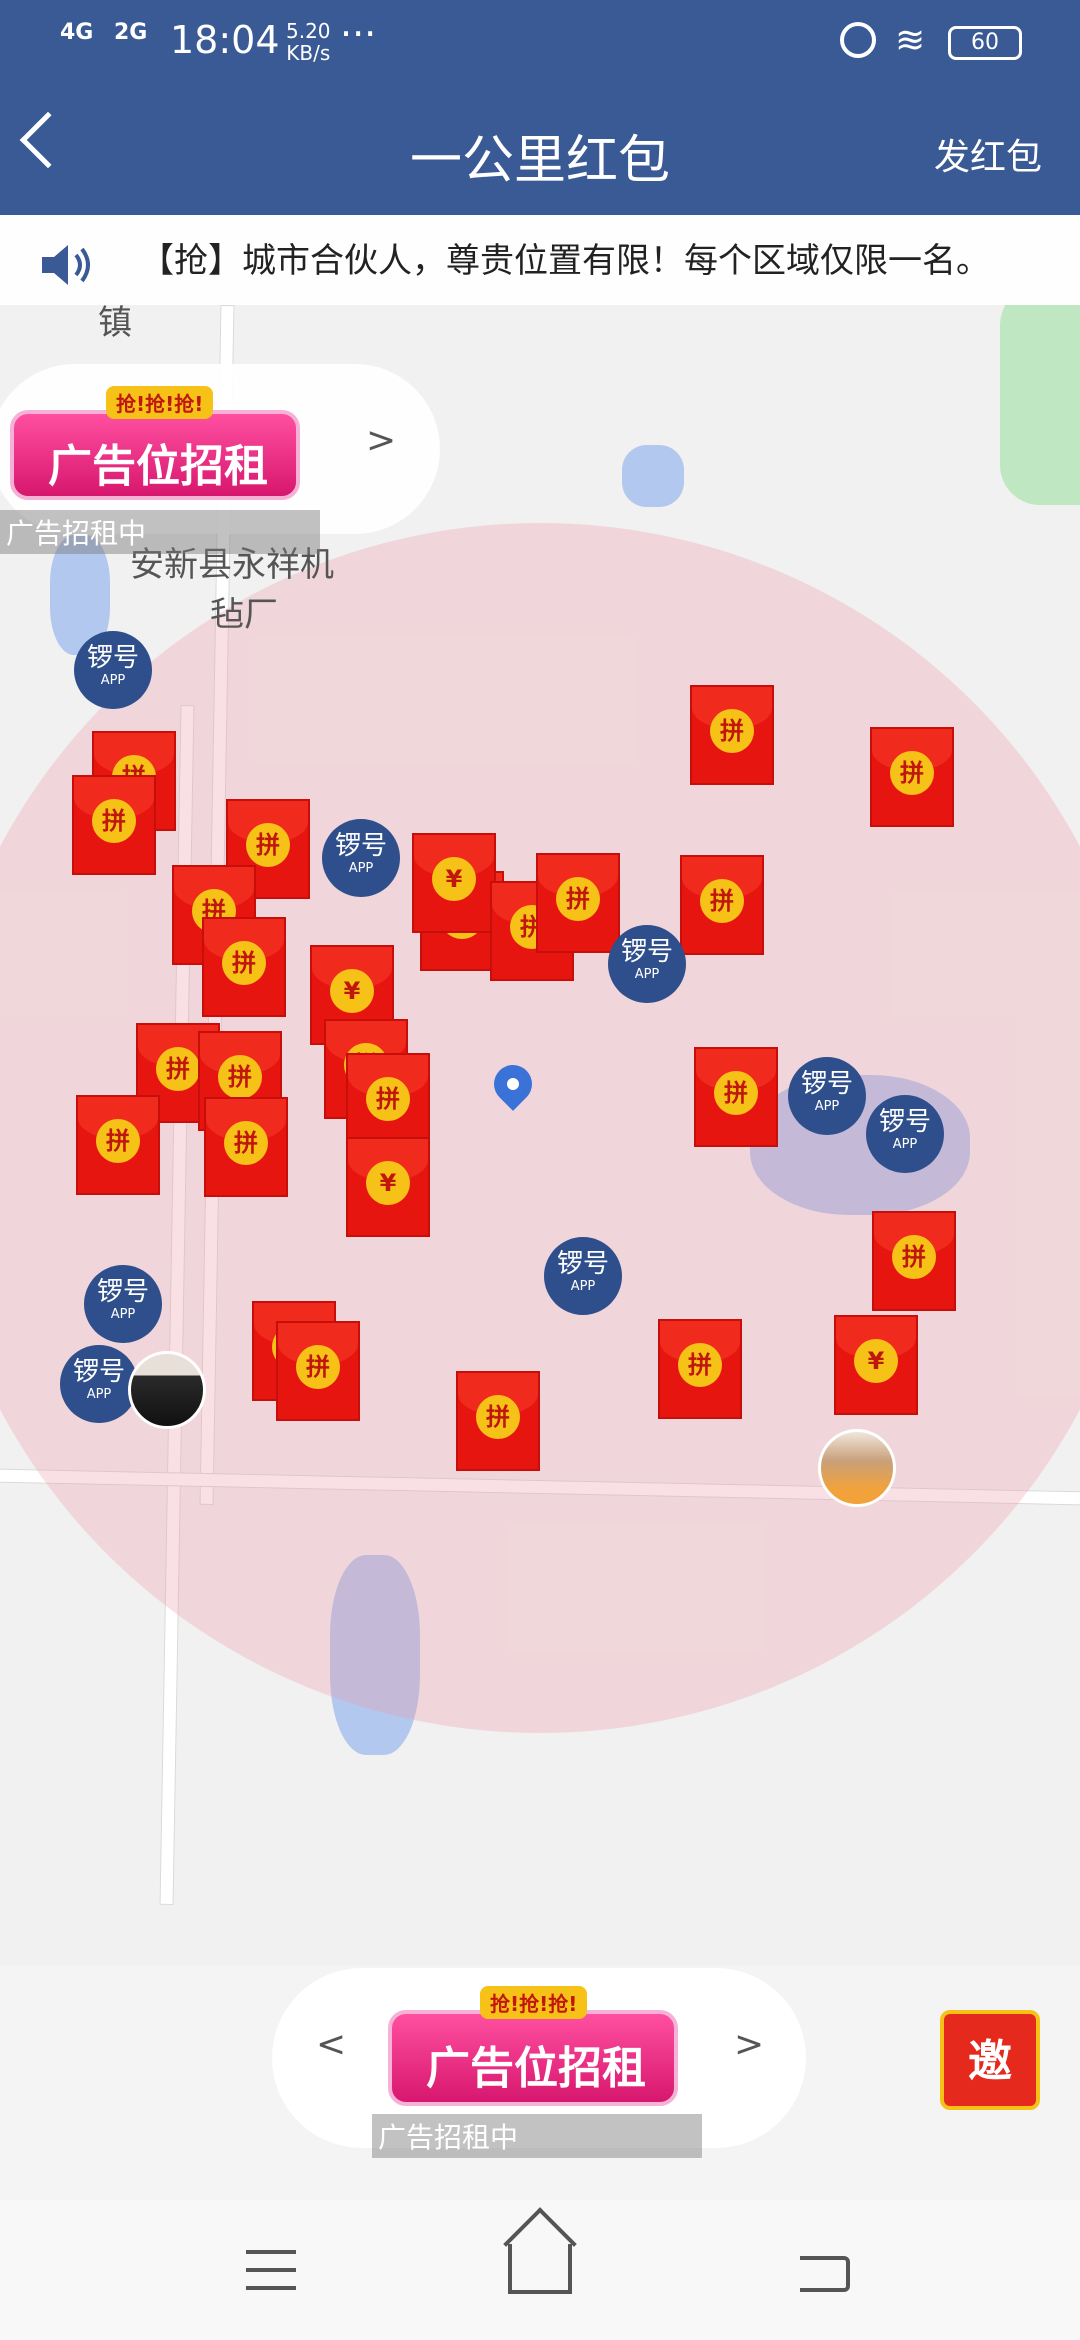  I want to click on system-nav-bar, so click(540, 2270).